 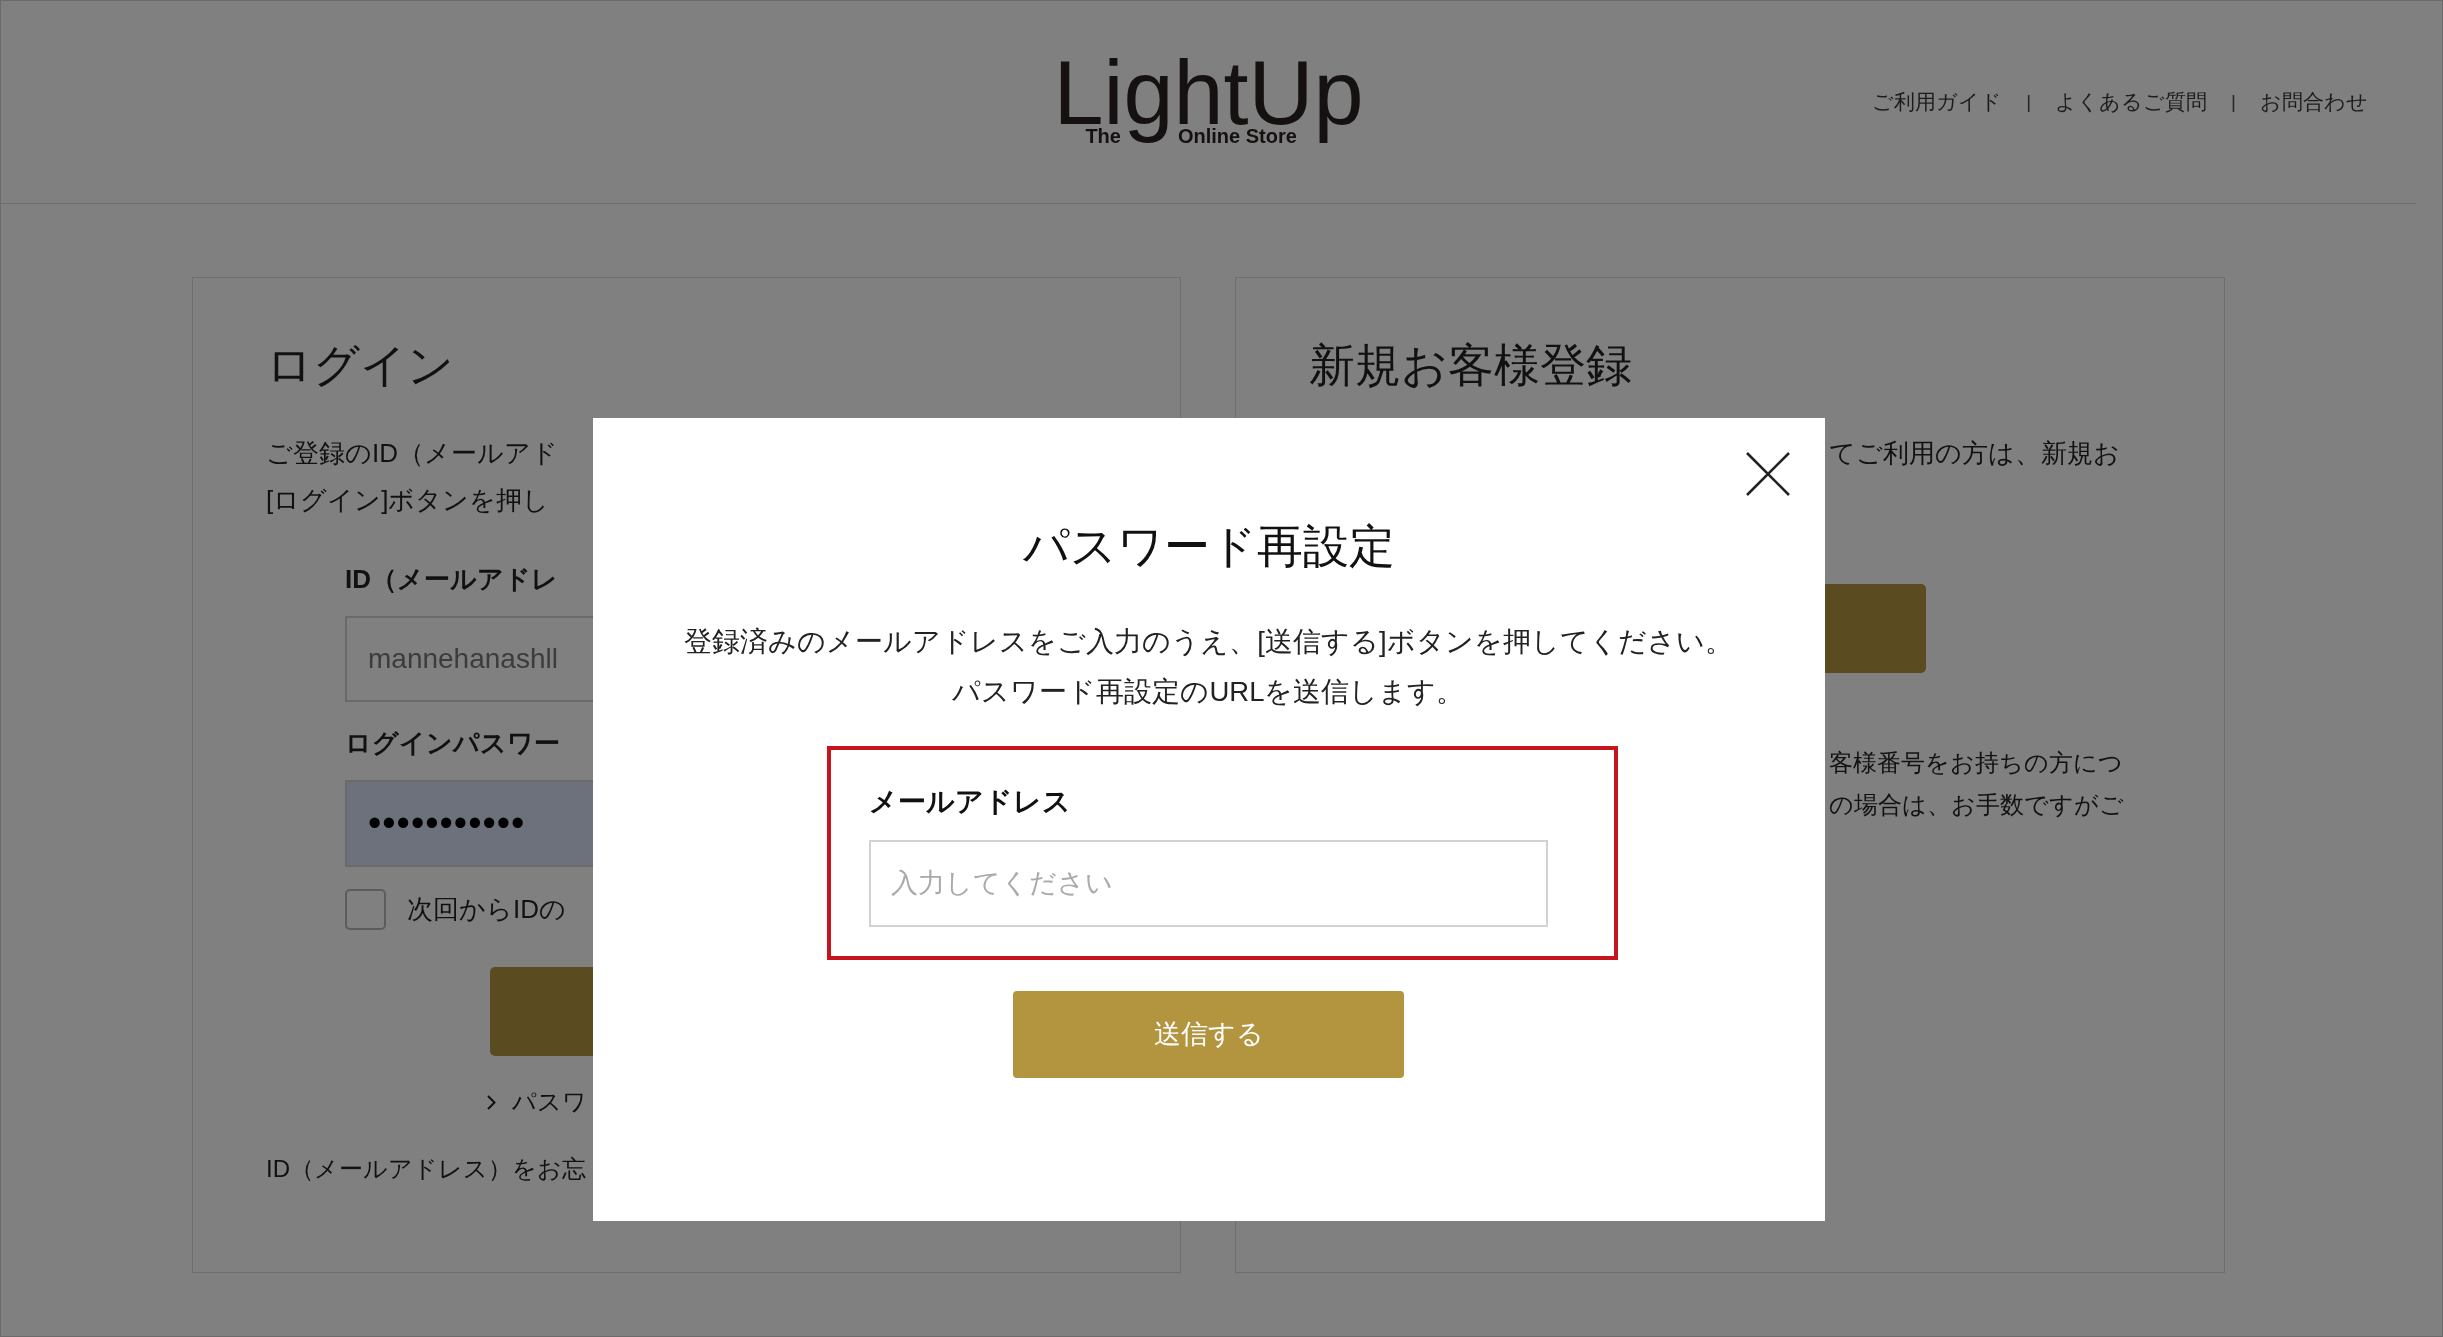 I want to click on checkbox-label: 次回からIDの, so click(x=486, y=909).